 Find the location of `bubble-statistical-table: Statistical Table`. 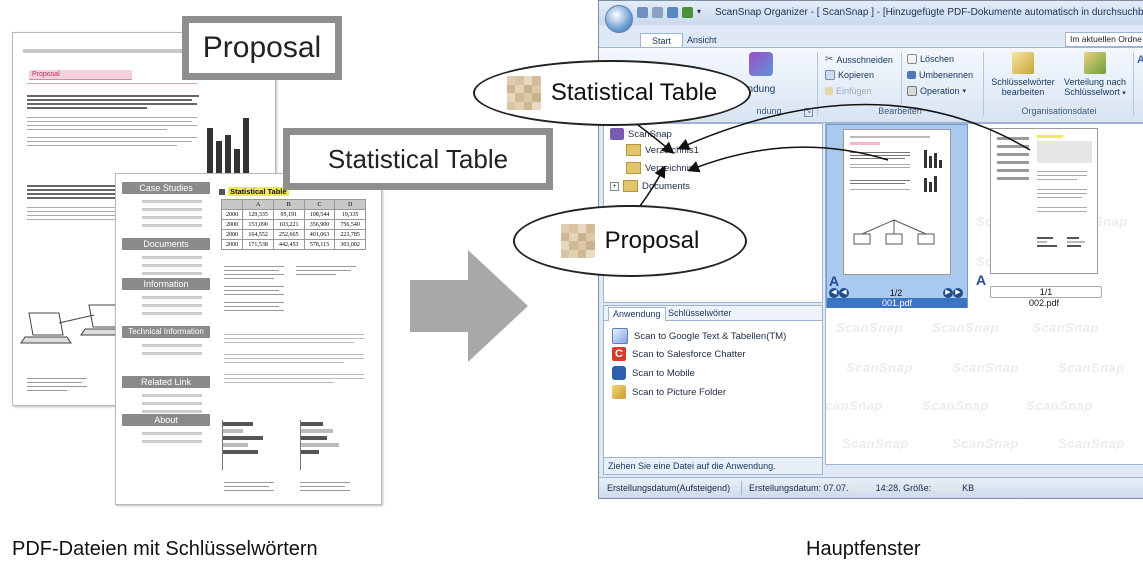

bubble-statistical-table: Statistical Table is located at coordinates (612, 93).